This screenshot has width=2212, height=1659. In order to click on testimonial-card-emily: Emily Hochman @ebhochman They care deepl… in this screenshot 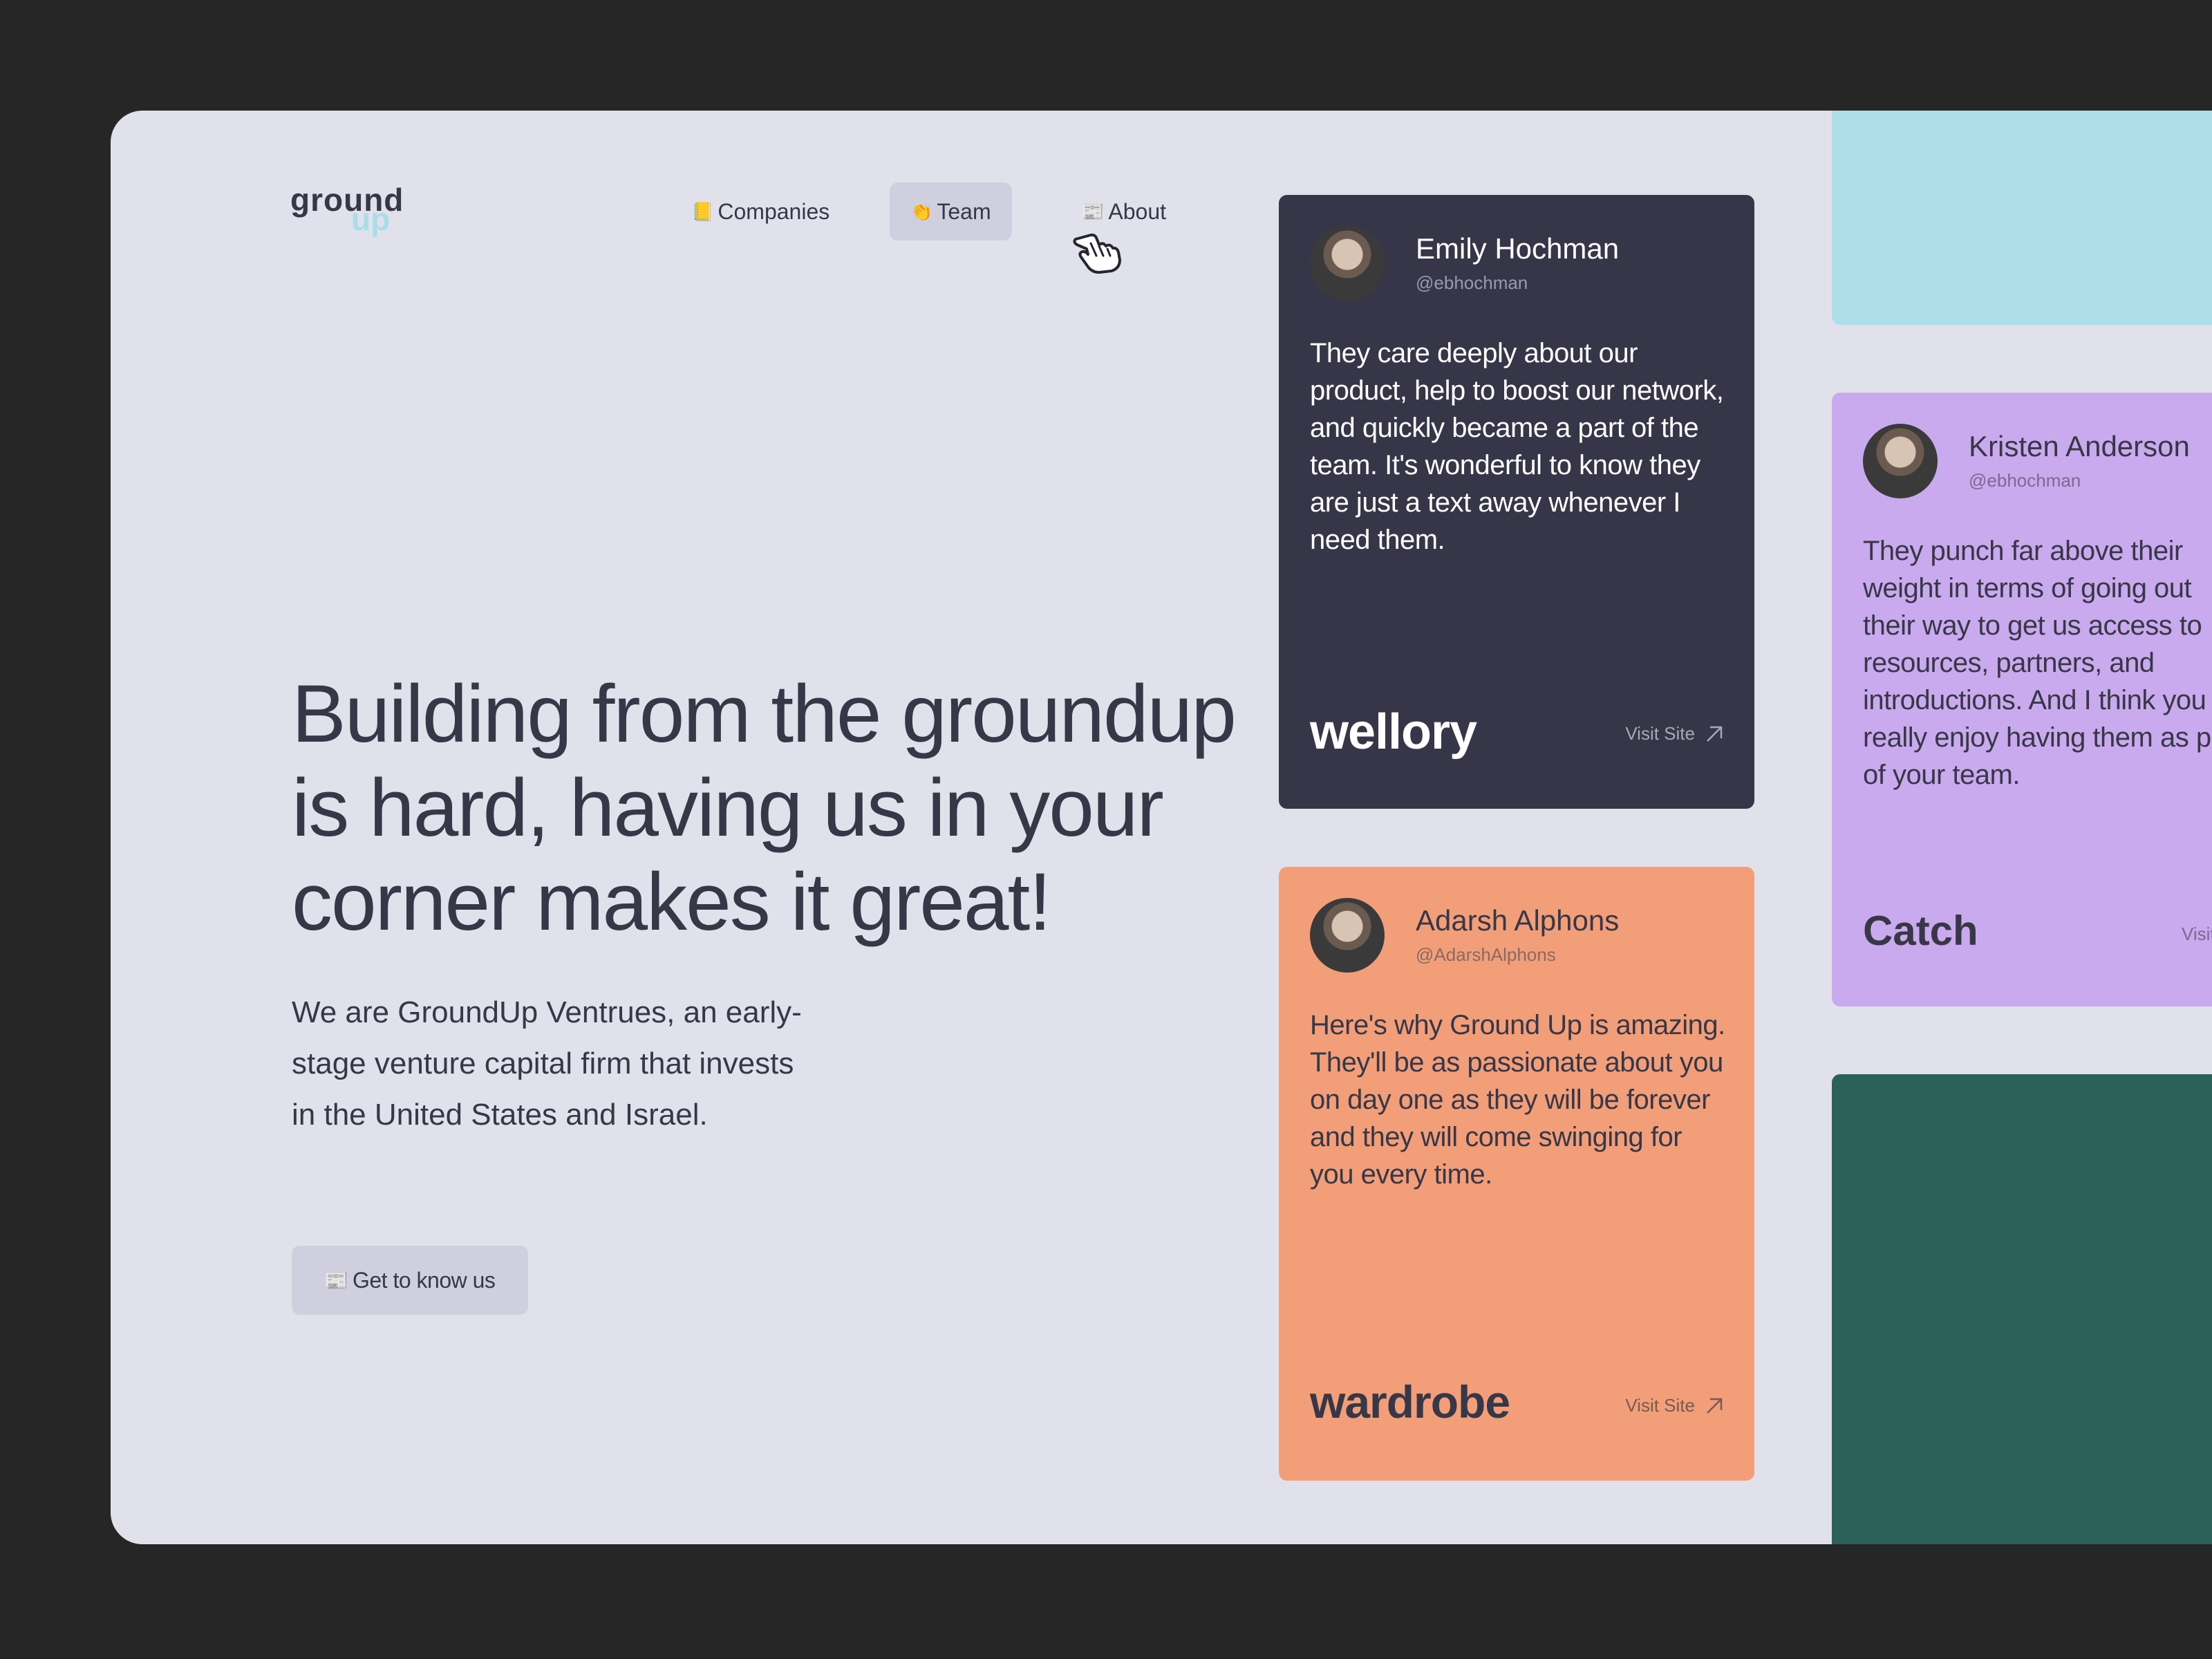, I will do `click(1516, 502)`.